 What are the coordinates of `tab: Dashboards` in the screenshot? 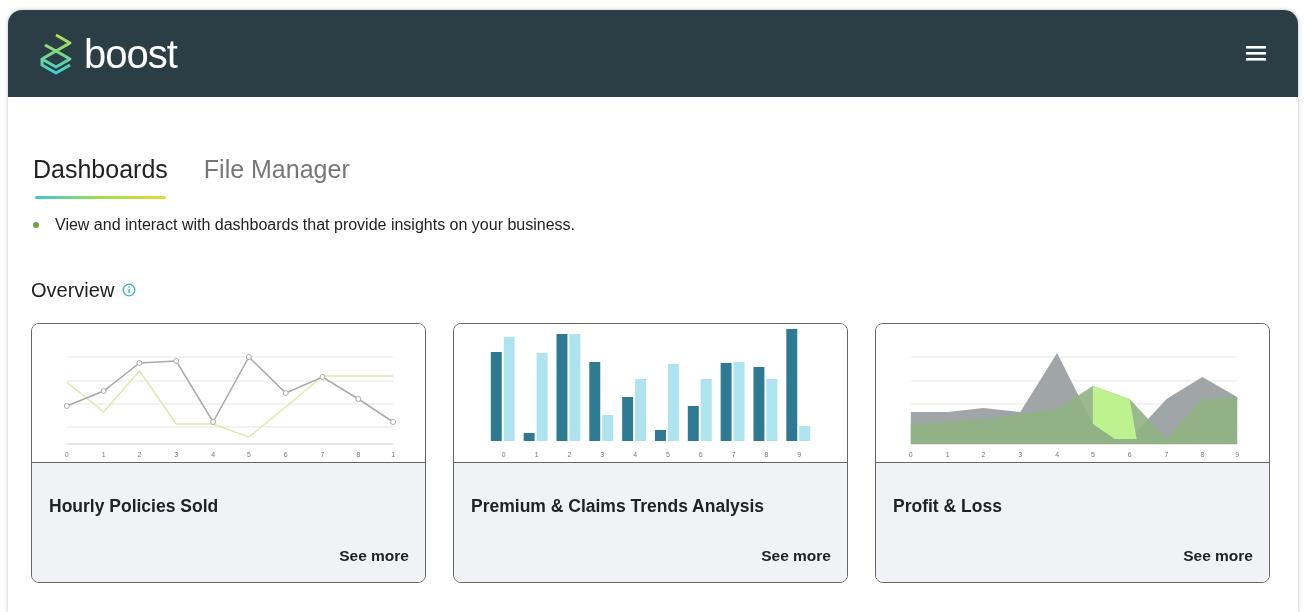 It's located at (100, 175).